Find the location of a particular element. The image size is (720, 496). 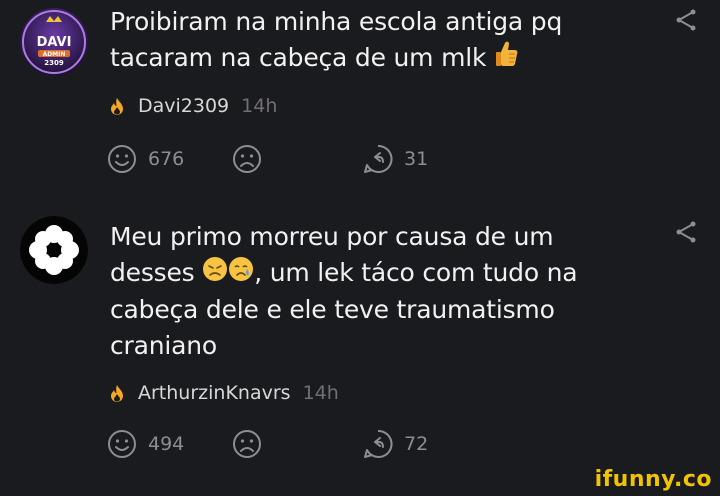

avatar-text-3: 2309 is located at coordinates (54, 63).